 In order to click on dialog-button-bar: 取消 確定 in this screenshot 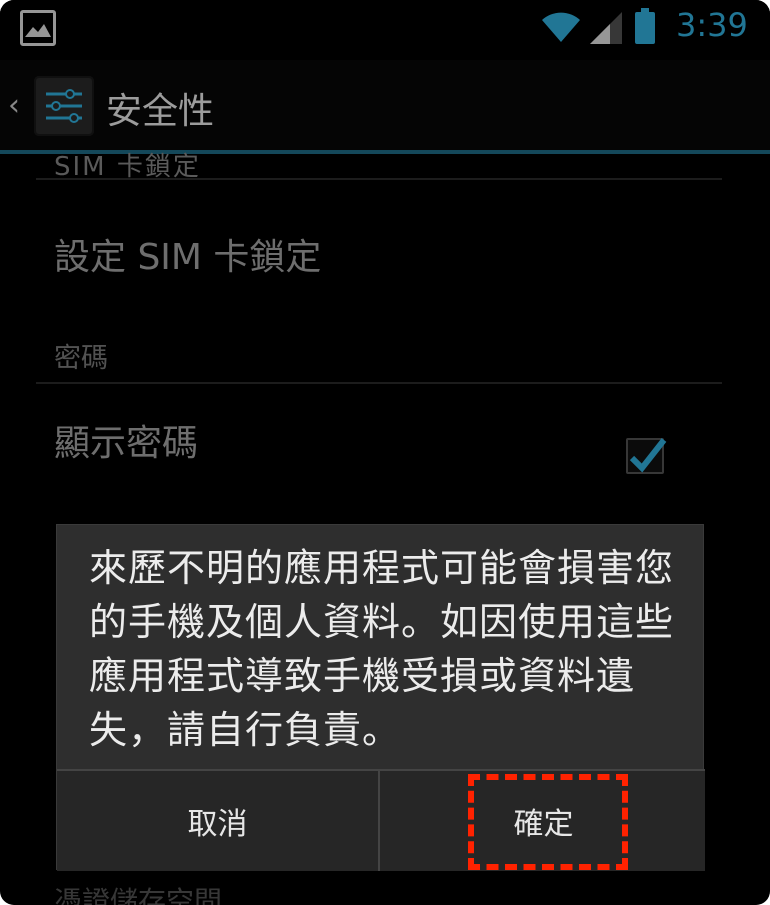, I will do `click(381, 820)`.